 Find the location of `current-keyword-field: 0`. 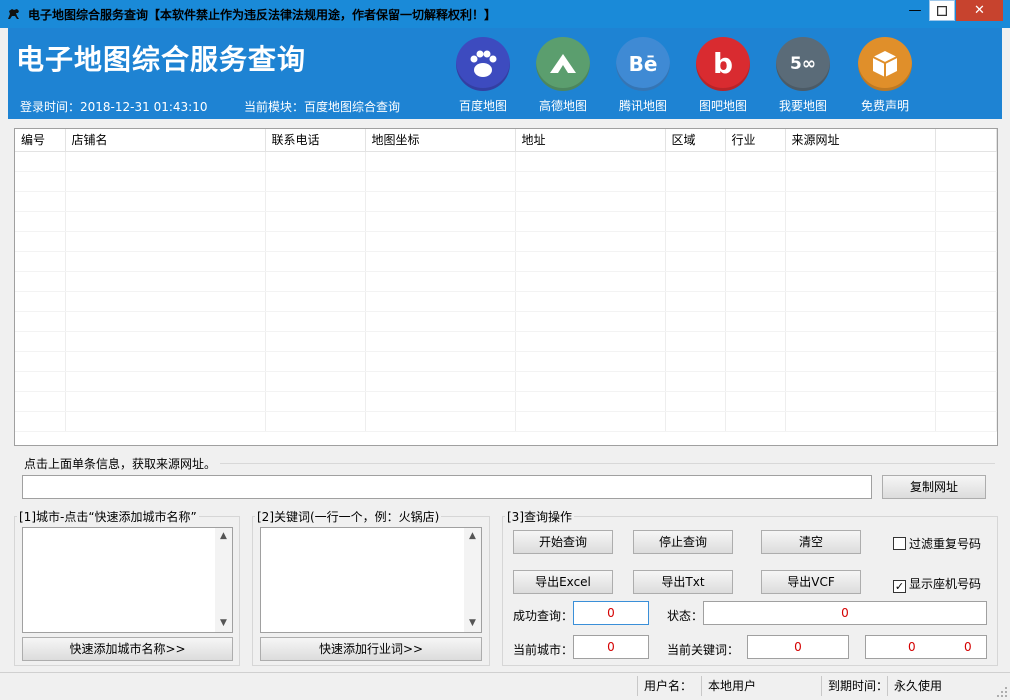

current-keyword-field: 0 is located at coordinates (798, 647).